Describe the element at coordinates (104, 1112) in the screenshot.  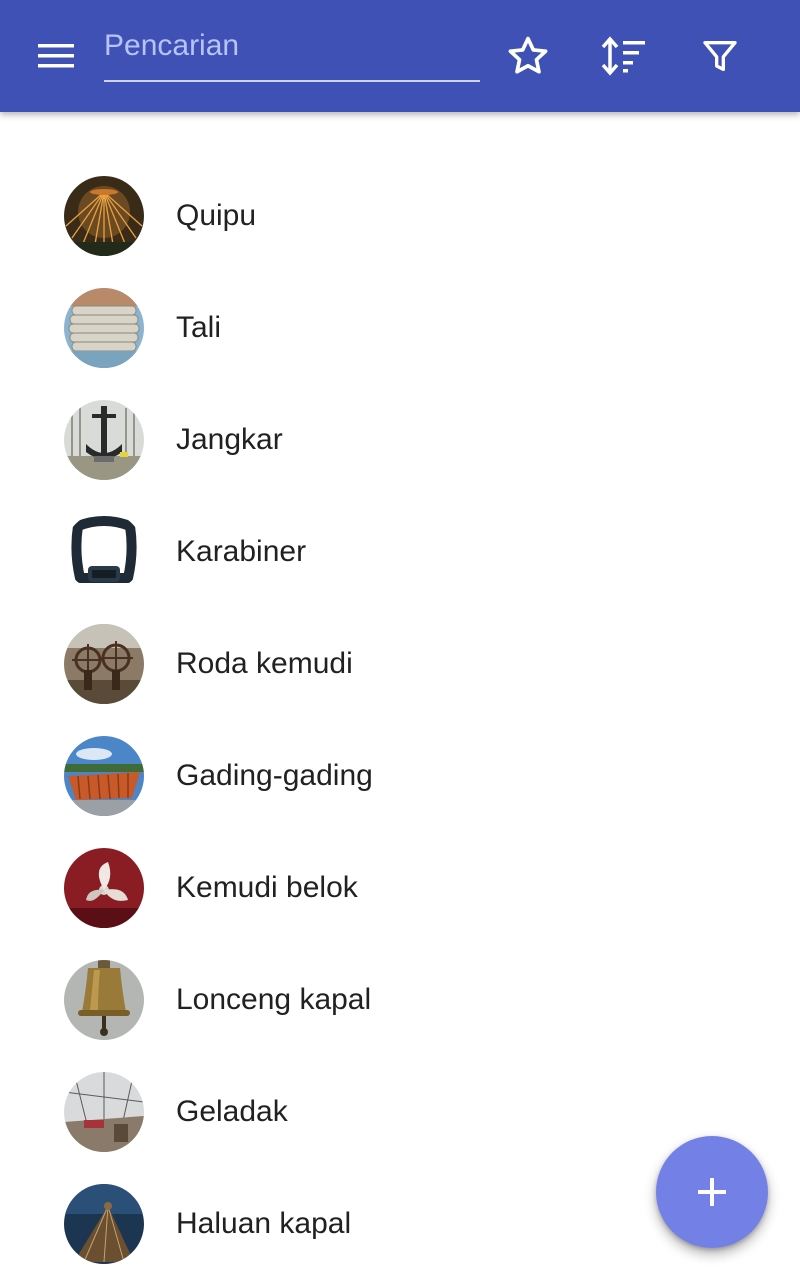
I see `deck-thumbnail` at that location.